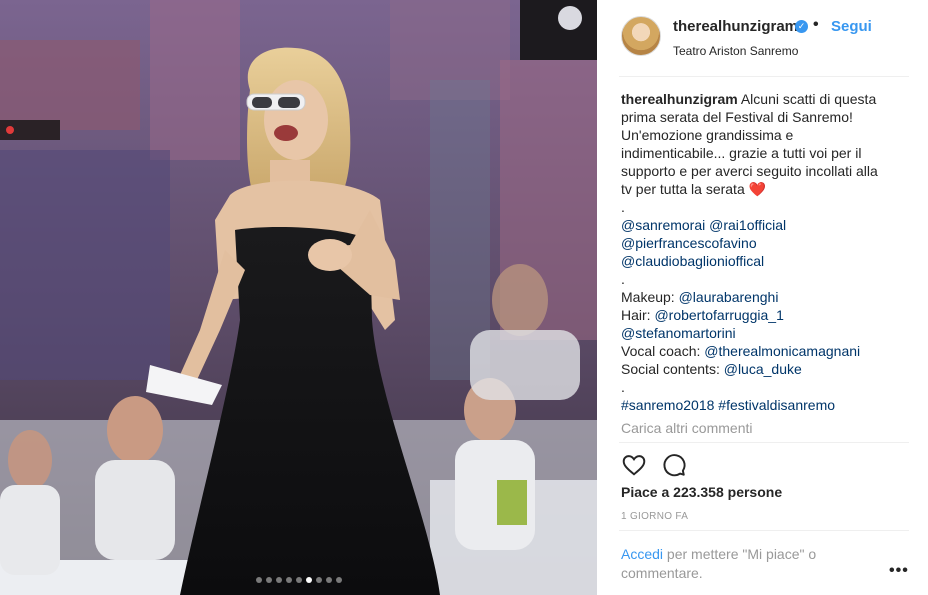 This screenshot has height=595, width=928. I want to click on avatar, so click(641, 36).